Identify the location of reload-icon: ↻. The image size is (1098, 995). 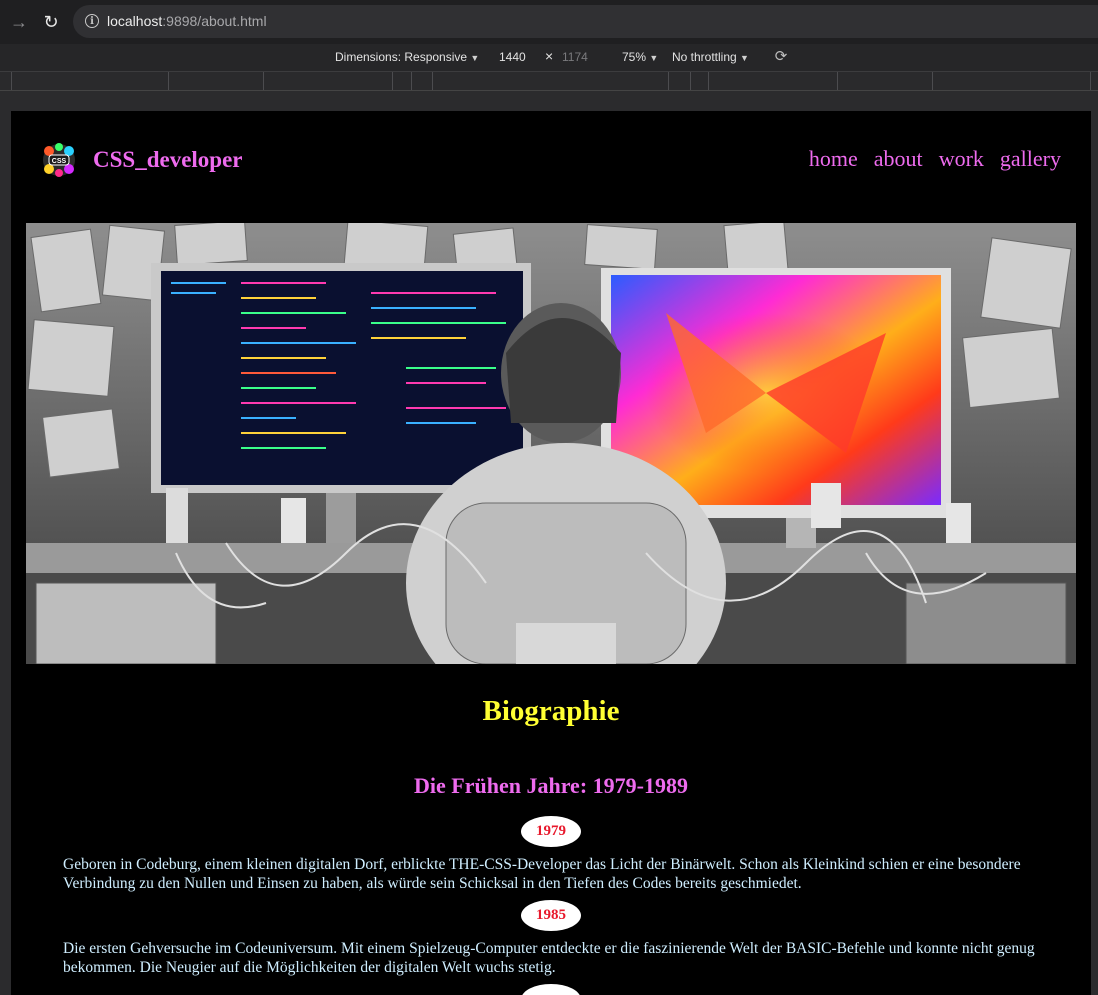
(51, 22).